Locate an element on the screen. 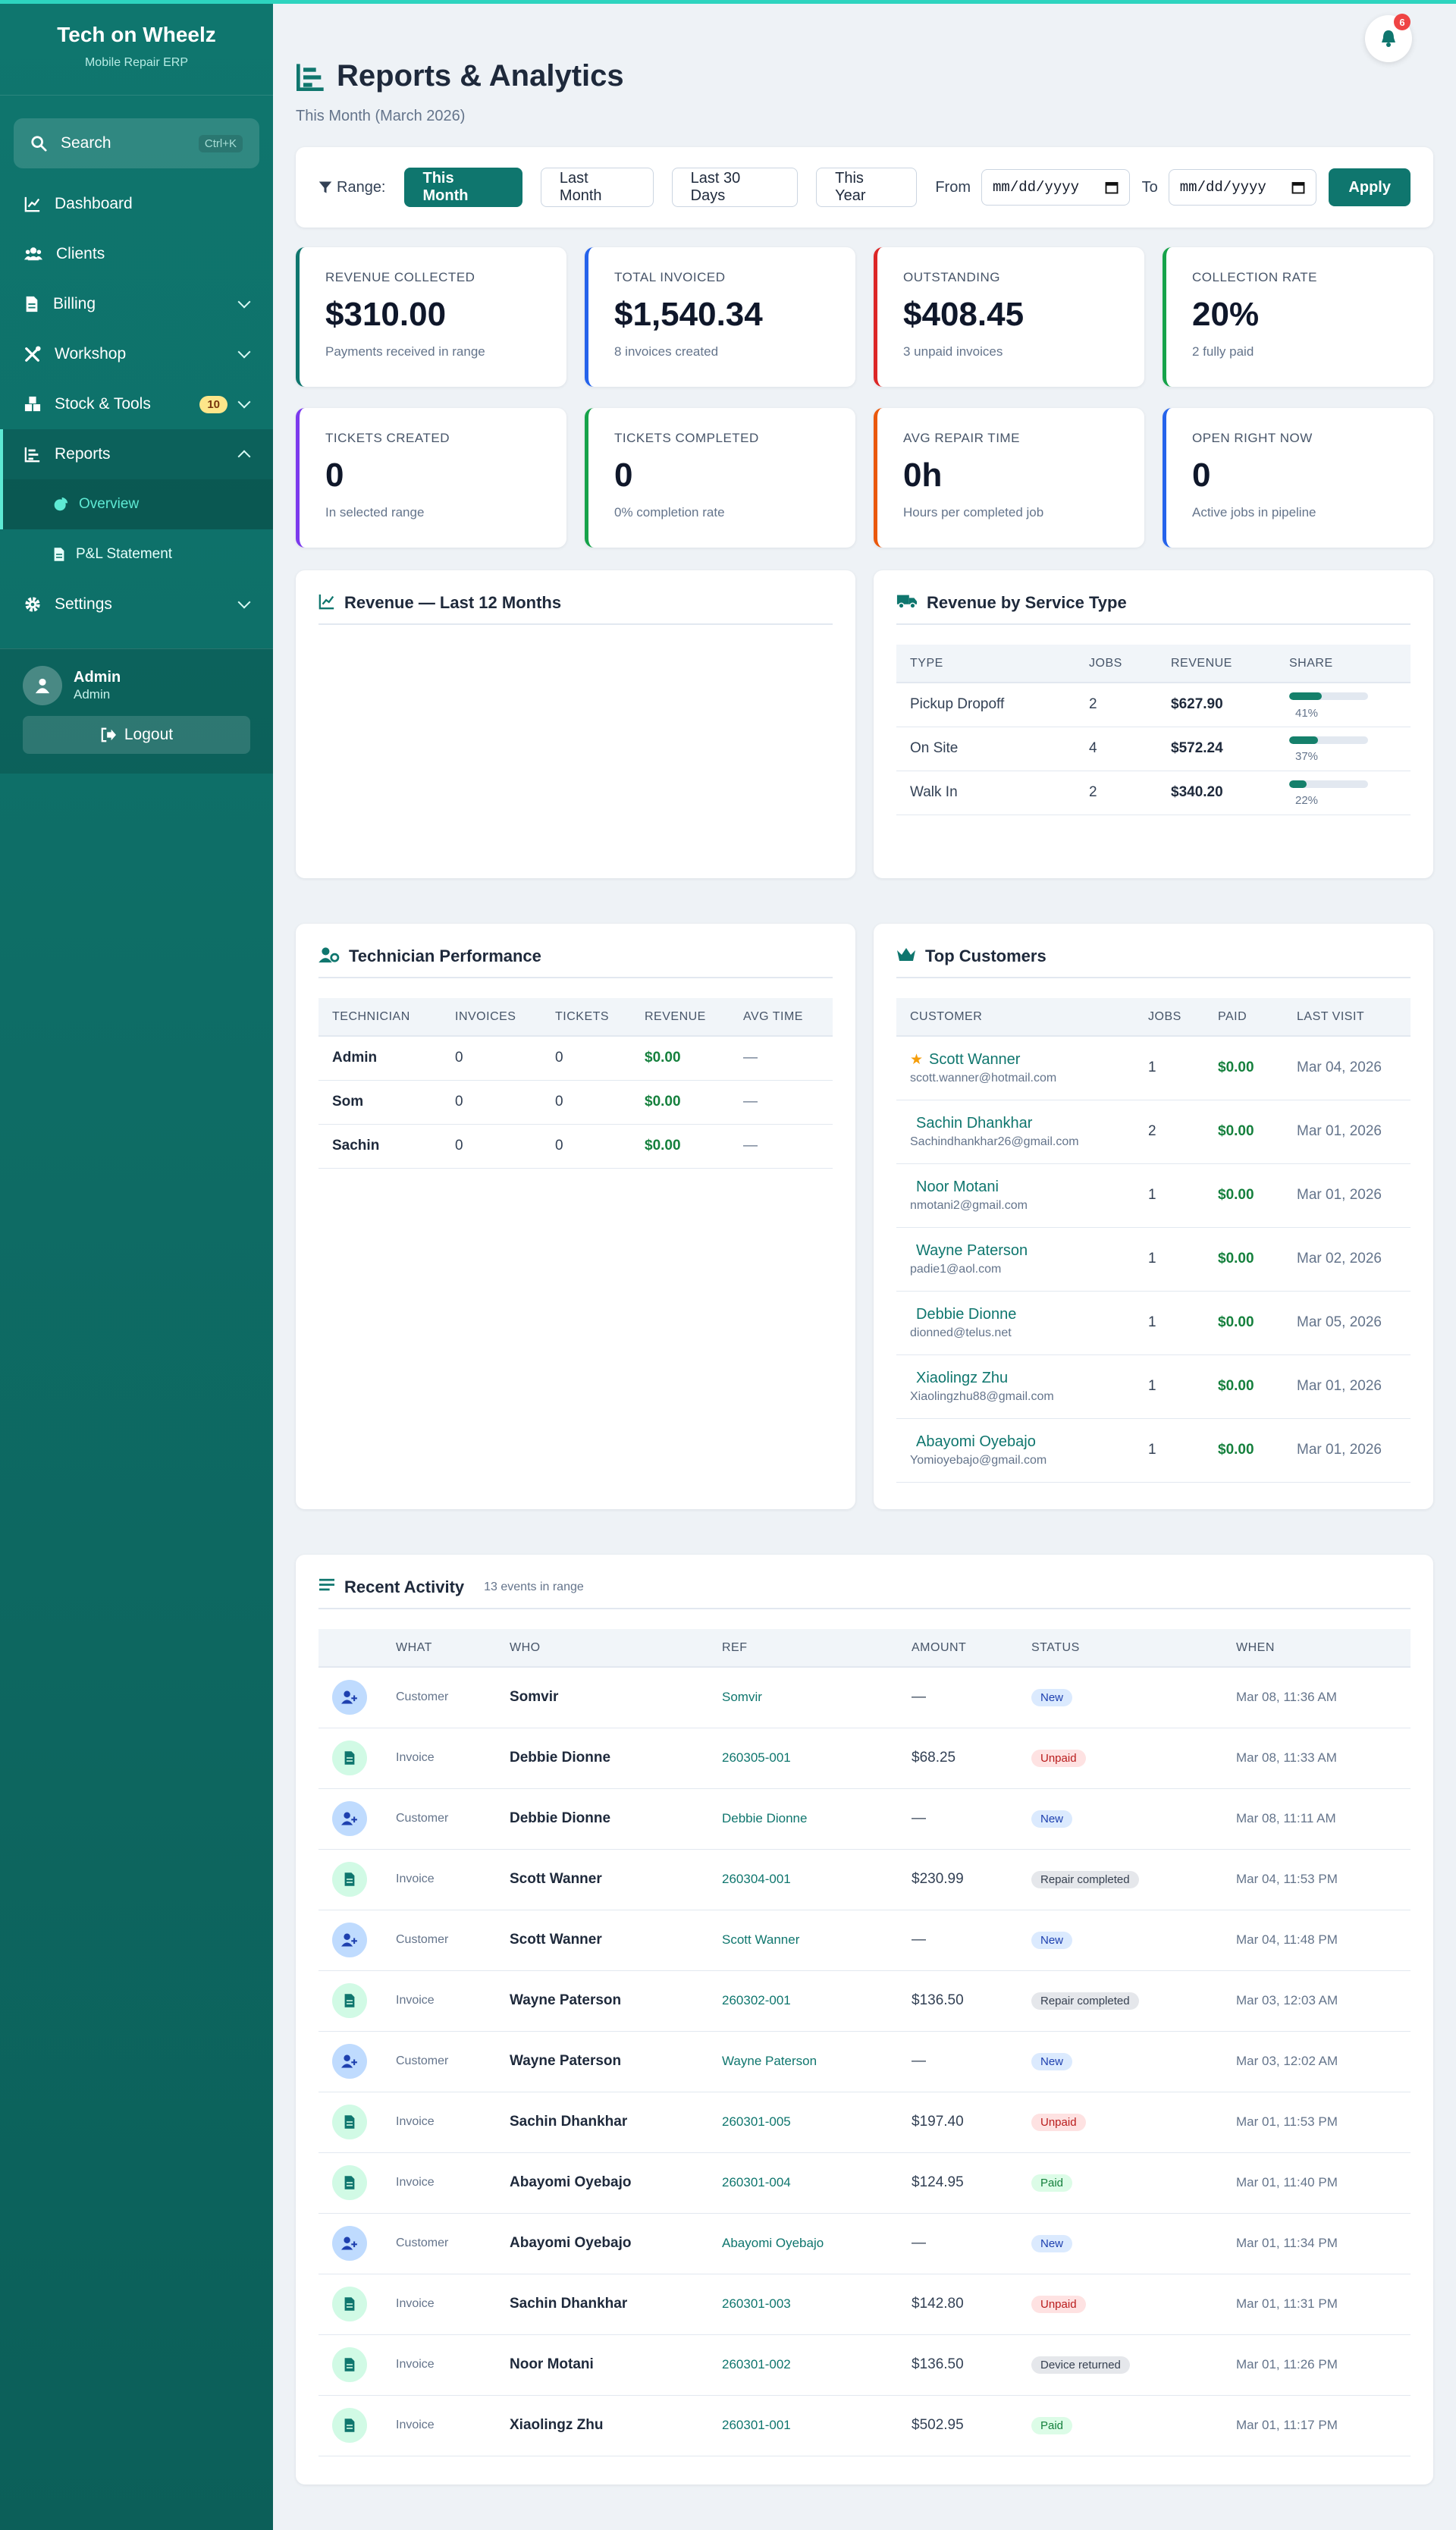 The width and height of the screenshot is (1456, 2530). activity-ref-link: 260301-004 is located at coordinates (803, 2183).